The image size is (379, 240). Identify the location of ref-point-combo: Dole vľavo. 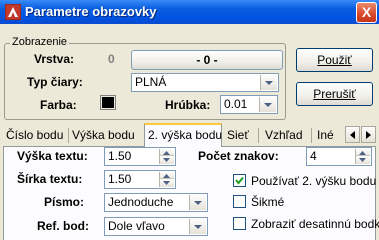
(156, 226).